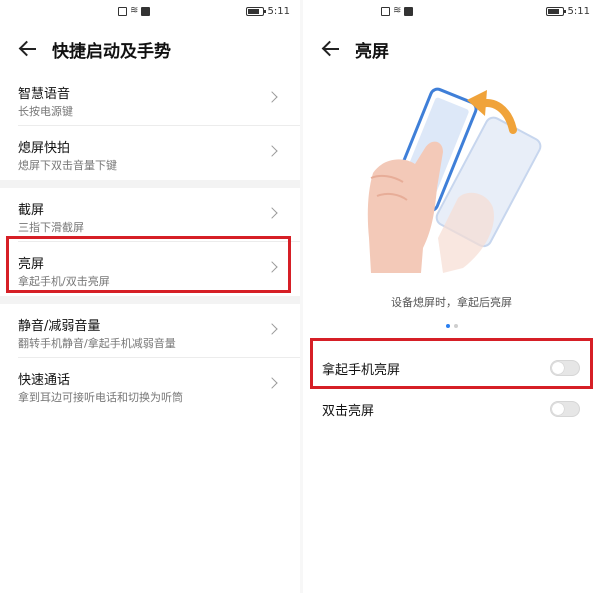 This screenshot has width=600, height=593. What do you see at coordinates (348, 411) in the screenshot?
I see `toggle-label: 双击亮屏` at bounding box center [348, 411].